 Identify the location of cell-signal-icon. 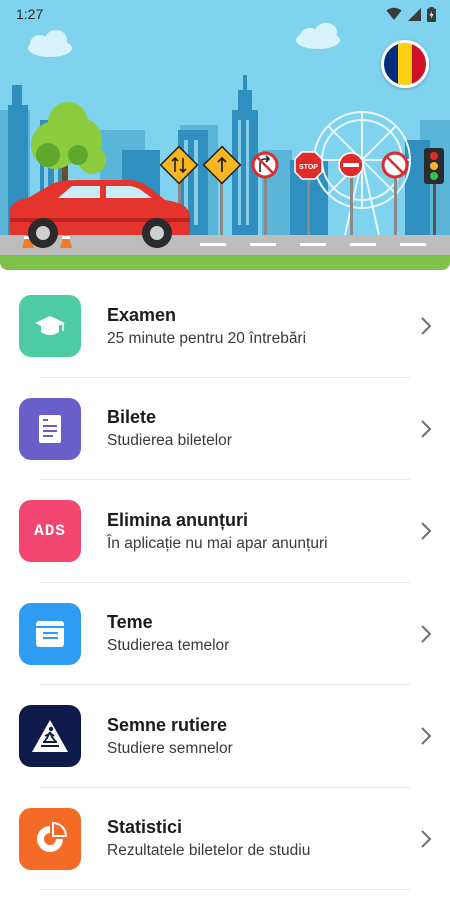
(414, 14).